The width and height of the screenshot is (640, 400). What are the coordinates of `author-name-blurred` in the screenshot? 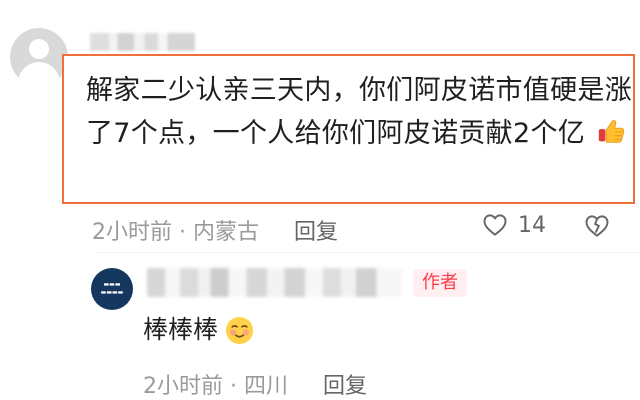 It's located at (274, 282).